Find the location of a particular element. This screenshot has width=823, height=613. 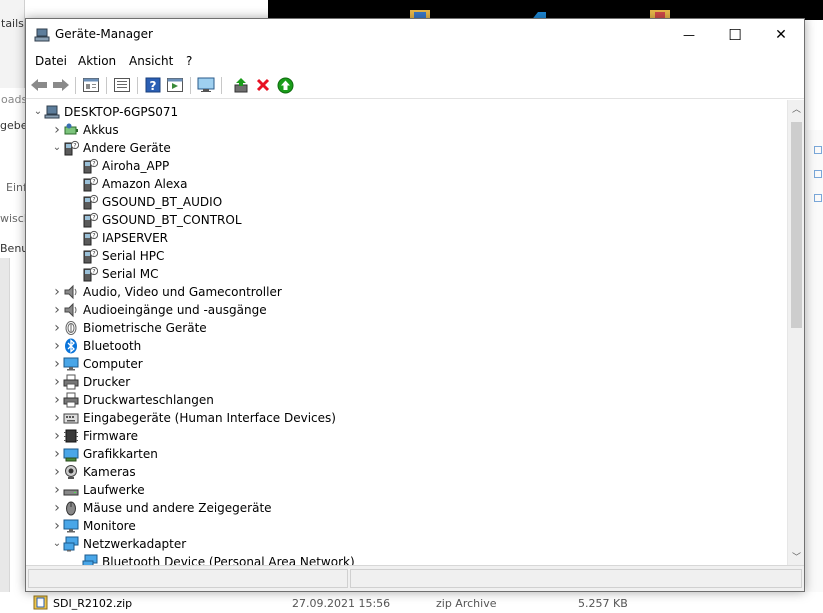

help-button: ? is located at coordinates (153, 85).